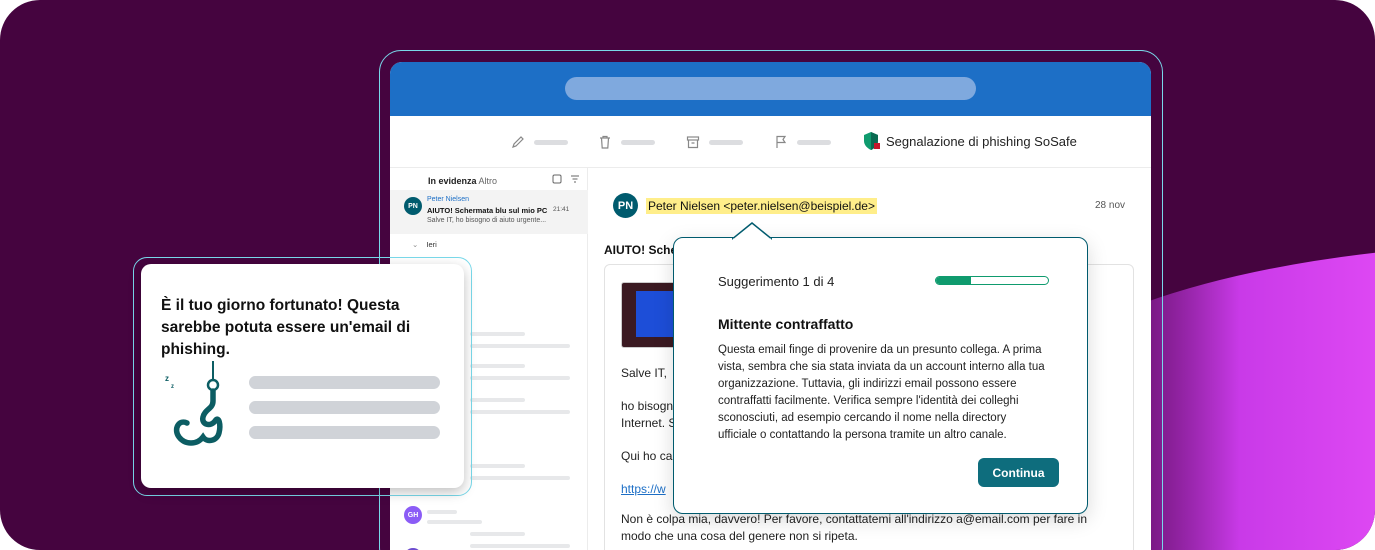 Image resolution: width=1375 pixels, height=550 pixels. What do you see at coordinates (413, 515) in the screenshot?
I see `avatar: GH` at bounding box center [413, 515].